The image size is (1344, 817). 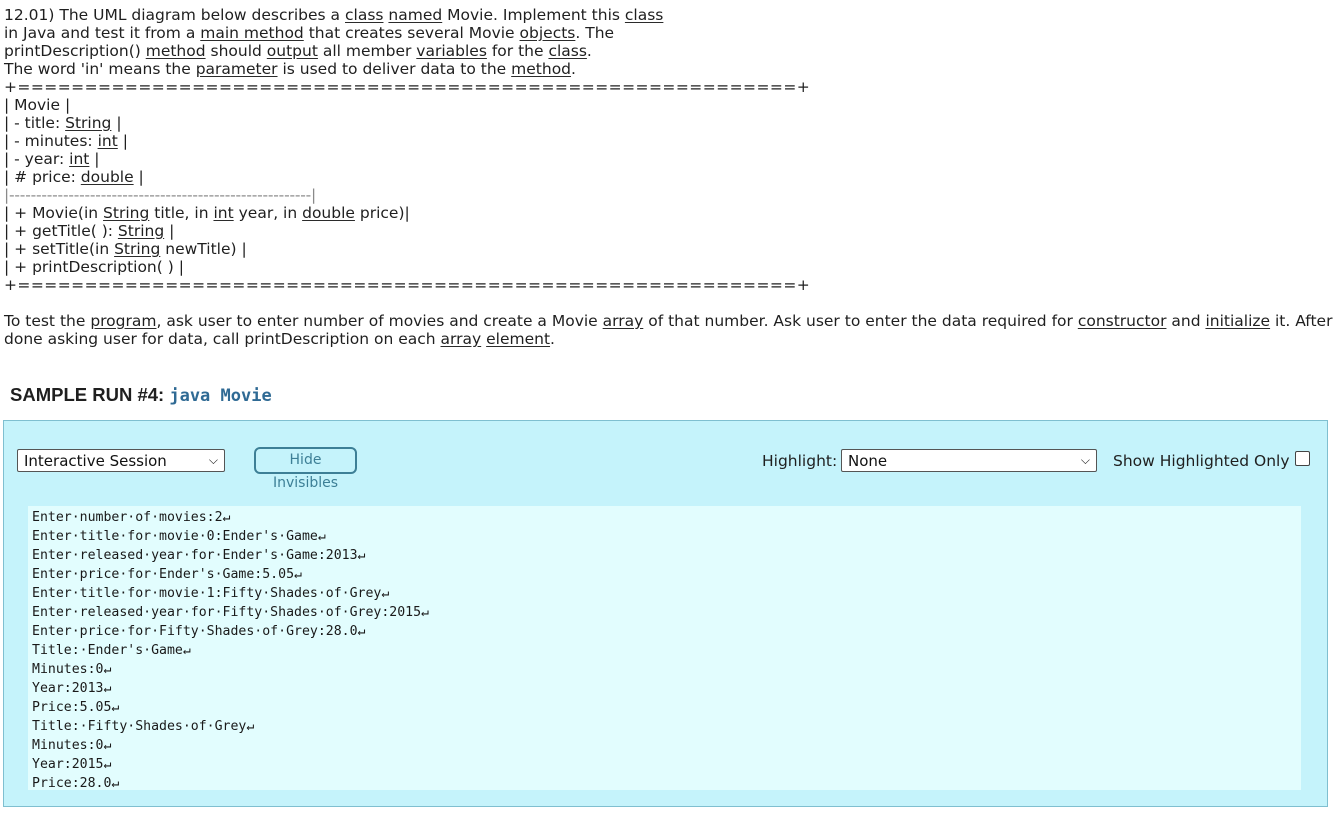 What do you see at coordinates (669, 177) in the screenshot?
I see `uml-field-line: | # price: double |` at bounding box center [669, 177].